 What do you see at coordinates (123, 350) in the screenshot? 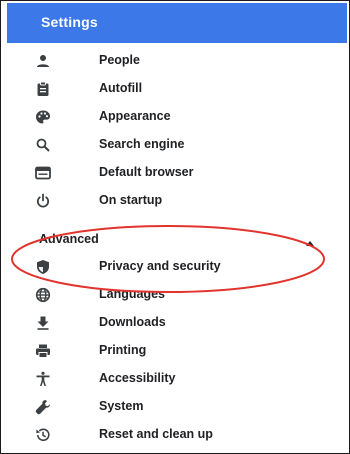
I see `sidebar-item-label: Printing` at bounding box center [123, 350].